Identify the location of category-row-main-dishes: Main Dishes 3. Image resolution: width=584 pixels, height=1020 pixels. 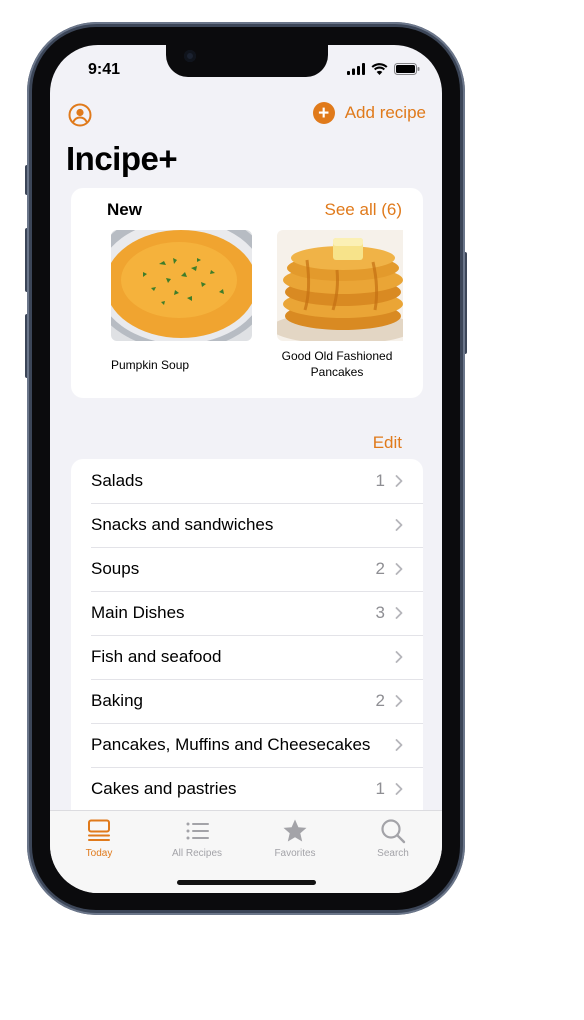
(247, 613).